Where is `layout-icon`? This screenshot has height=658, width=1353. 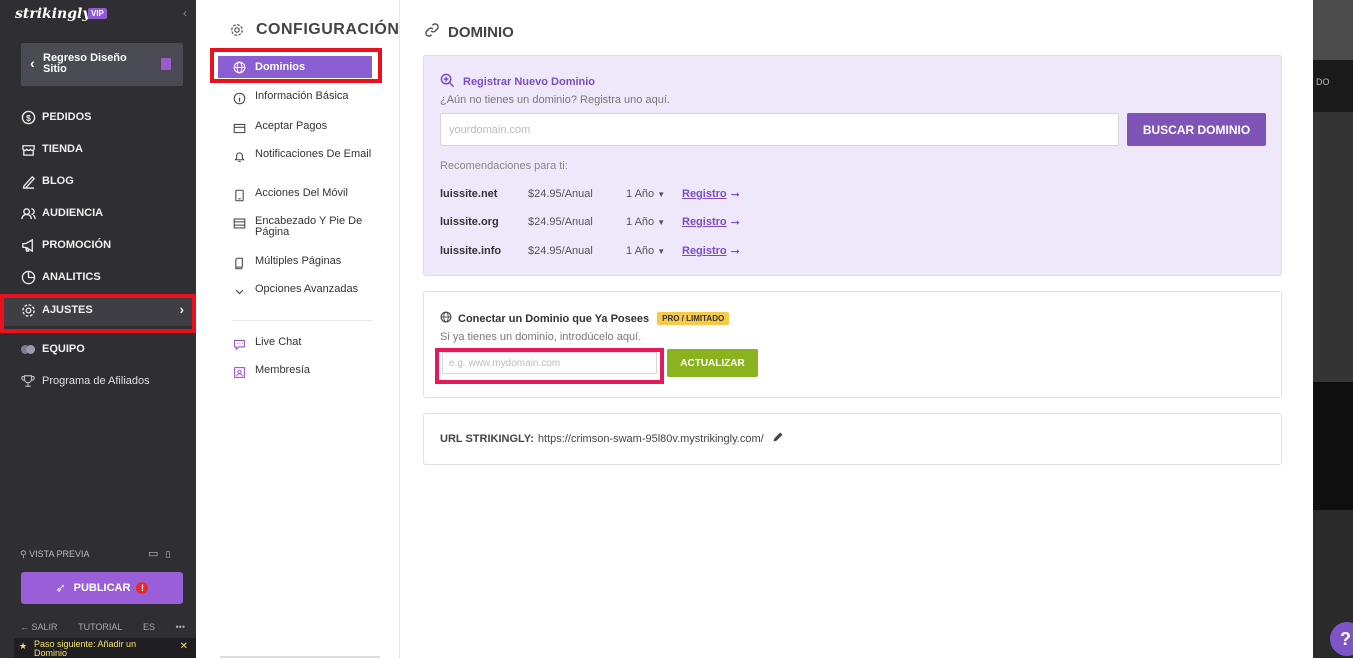
layout-icon is located at coordinates (239, 223).